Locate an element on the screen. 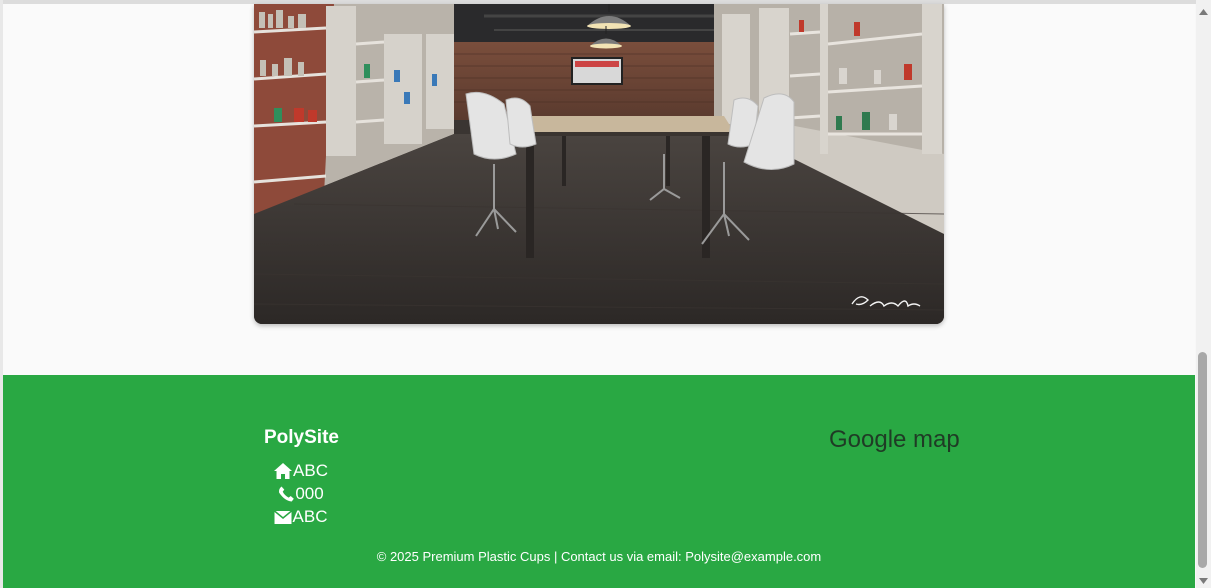 The image size is (1211, 588). footer-phone-text: 000 is located at coordinates (309, 493).